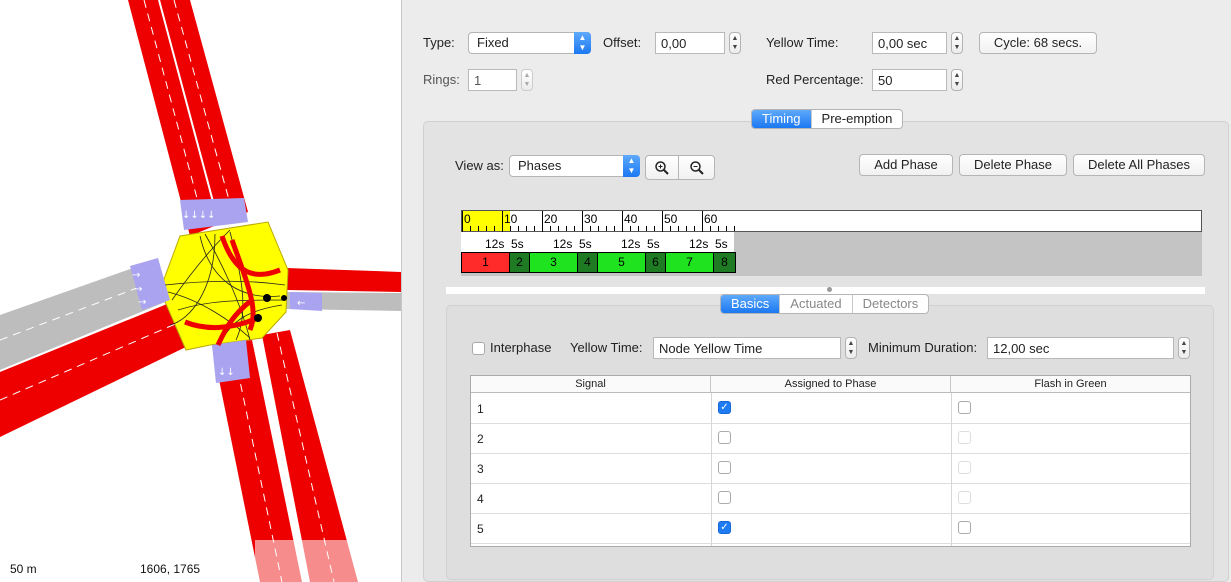  What do you see at coordinates (344, 280) in the screenshot?
I see `road-east-red` at bounding box center [344, 280].